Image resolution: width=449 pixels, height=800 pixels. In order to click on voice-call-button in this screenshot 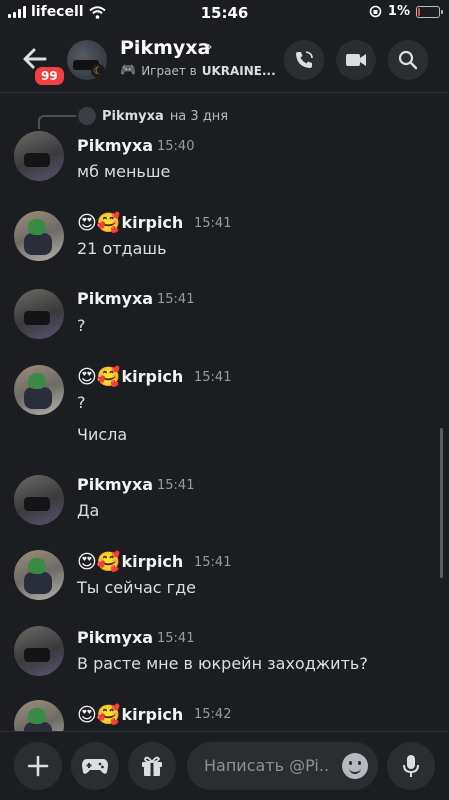, I will do `click(304, 60)`.